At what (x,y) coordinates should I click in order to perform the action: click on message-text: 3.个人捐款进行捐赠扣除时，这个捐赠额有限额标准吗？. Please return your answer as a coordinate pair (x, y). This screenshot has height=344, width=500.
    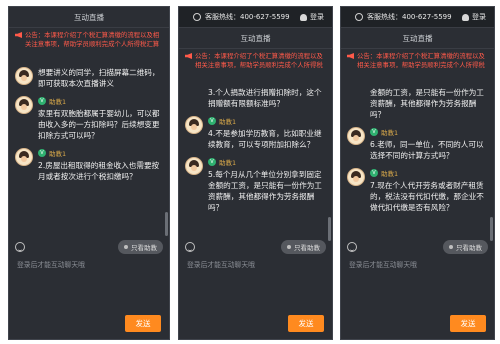
    Looking at the image, I should click on (265, 98).